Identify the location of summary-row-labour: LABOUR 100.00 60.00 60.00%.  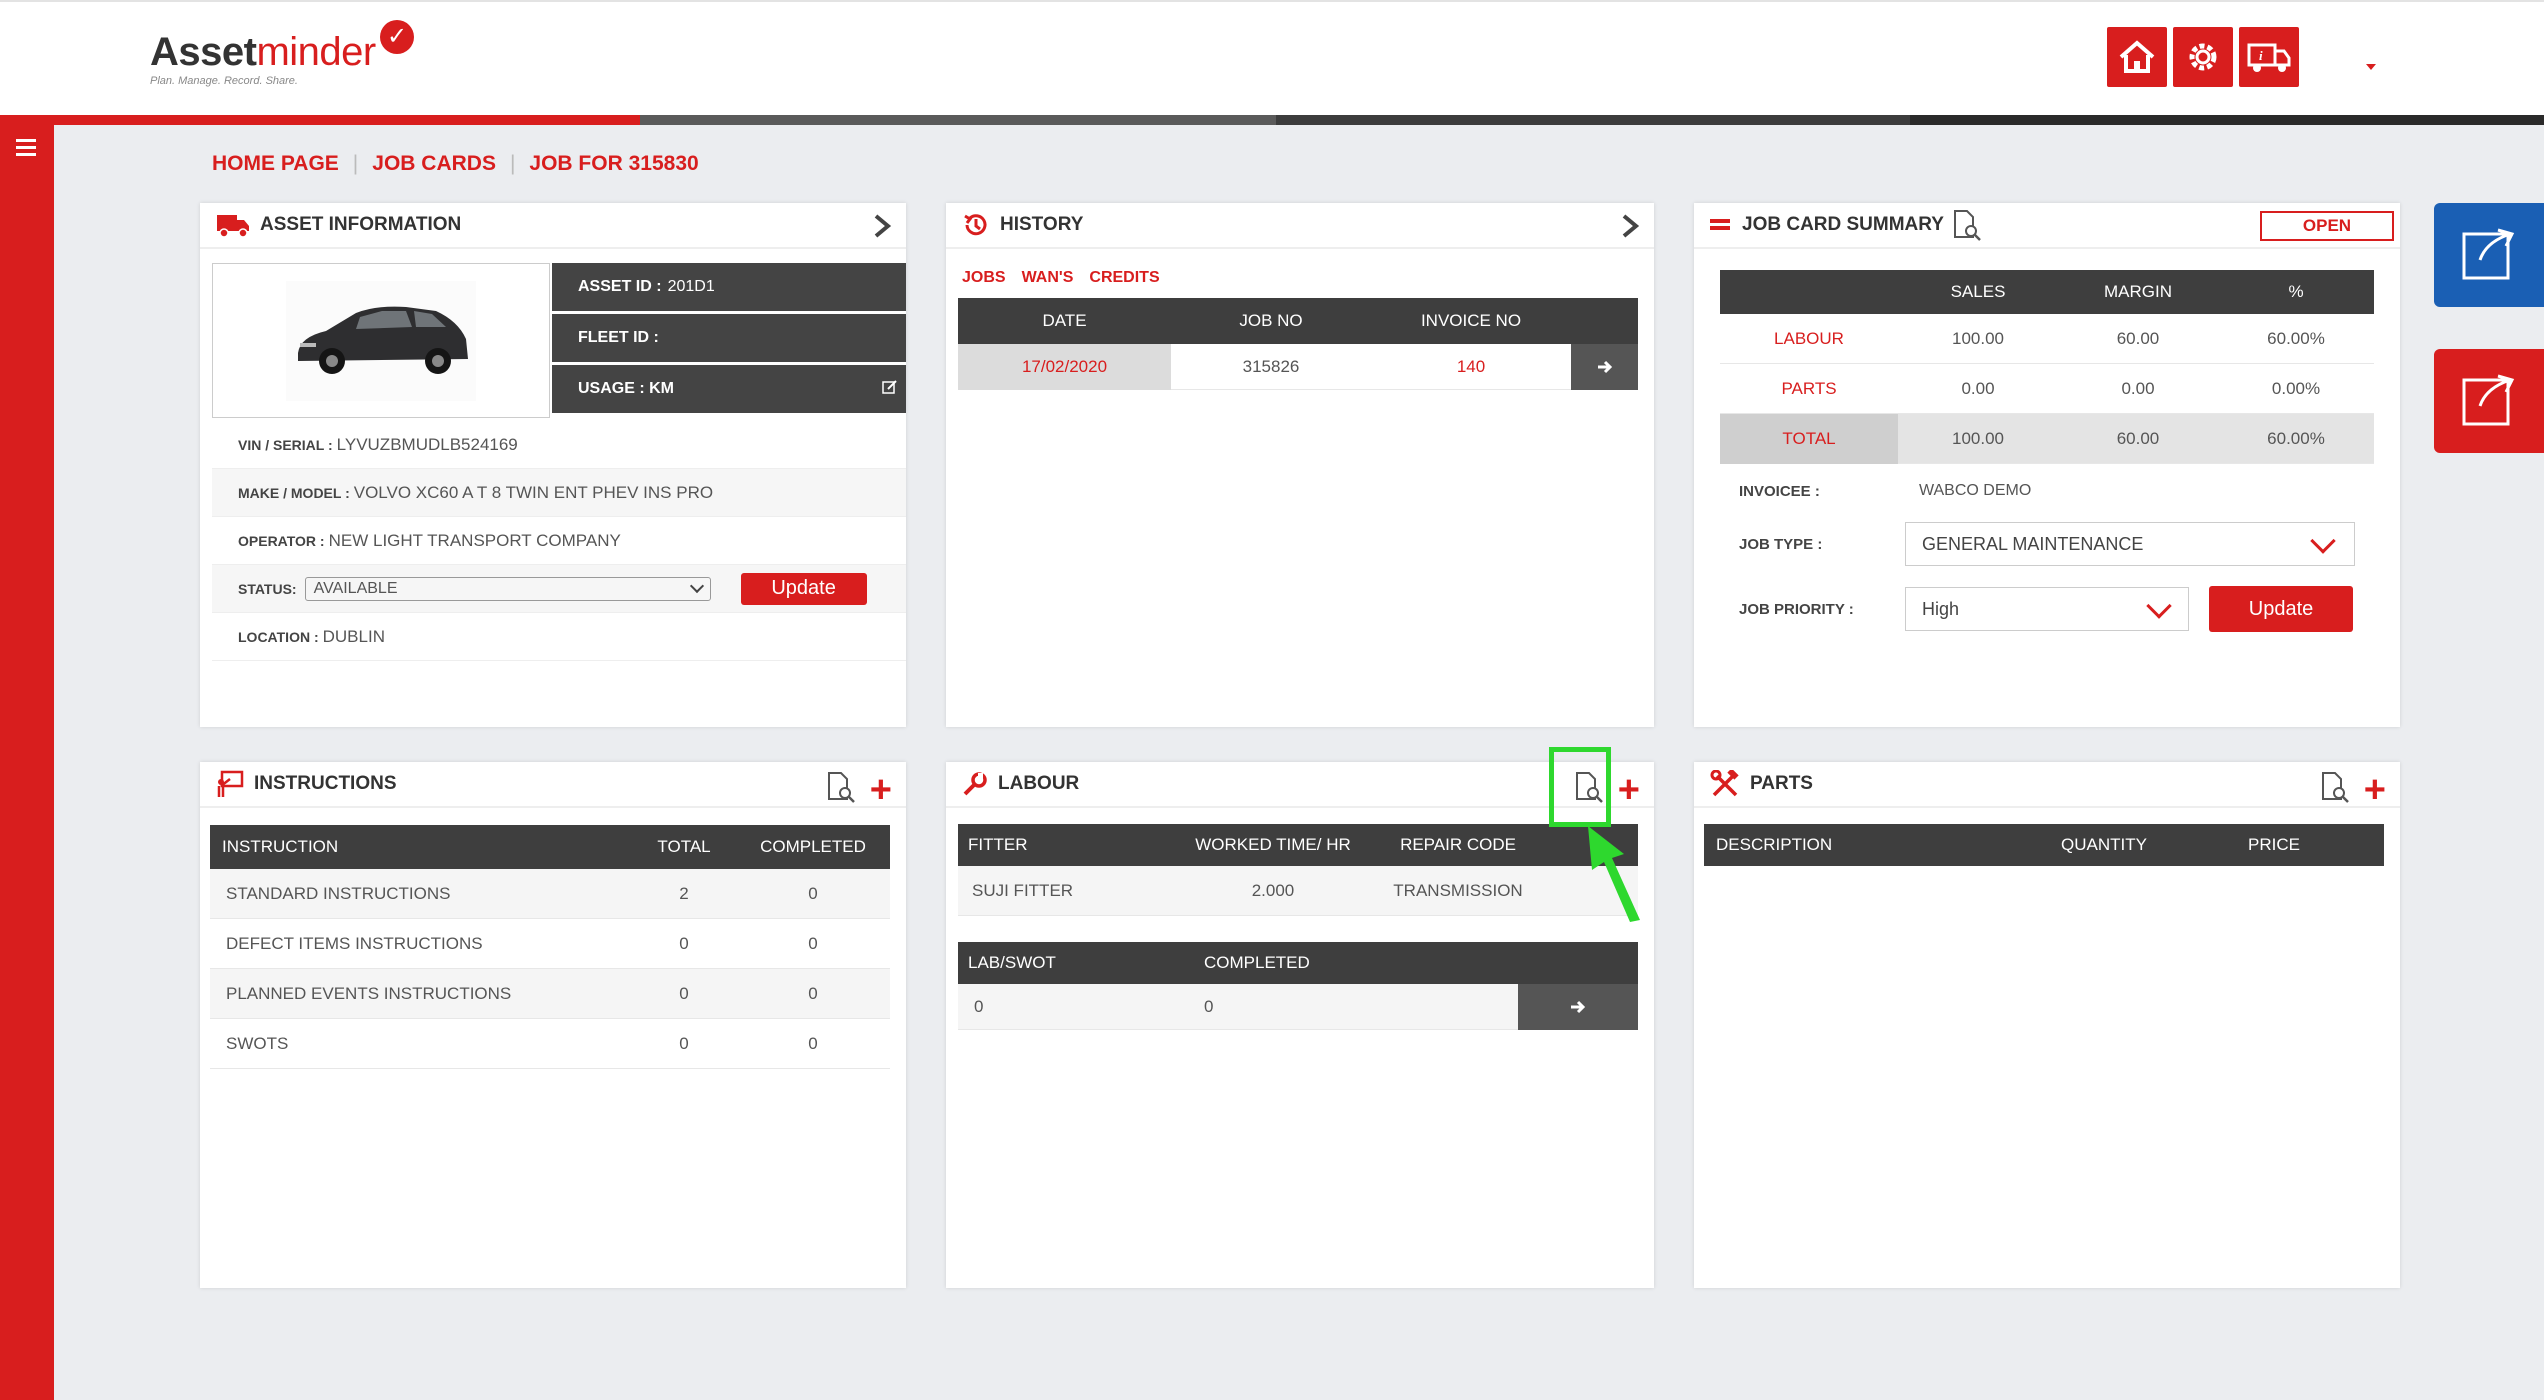
(2047, 339).